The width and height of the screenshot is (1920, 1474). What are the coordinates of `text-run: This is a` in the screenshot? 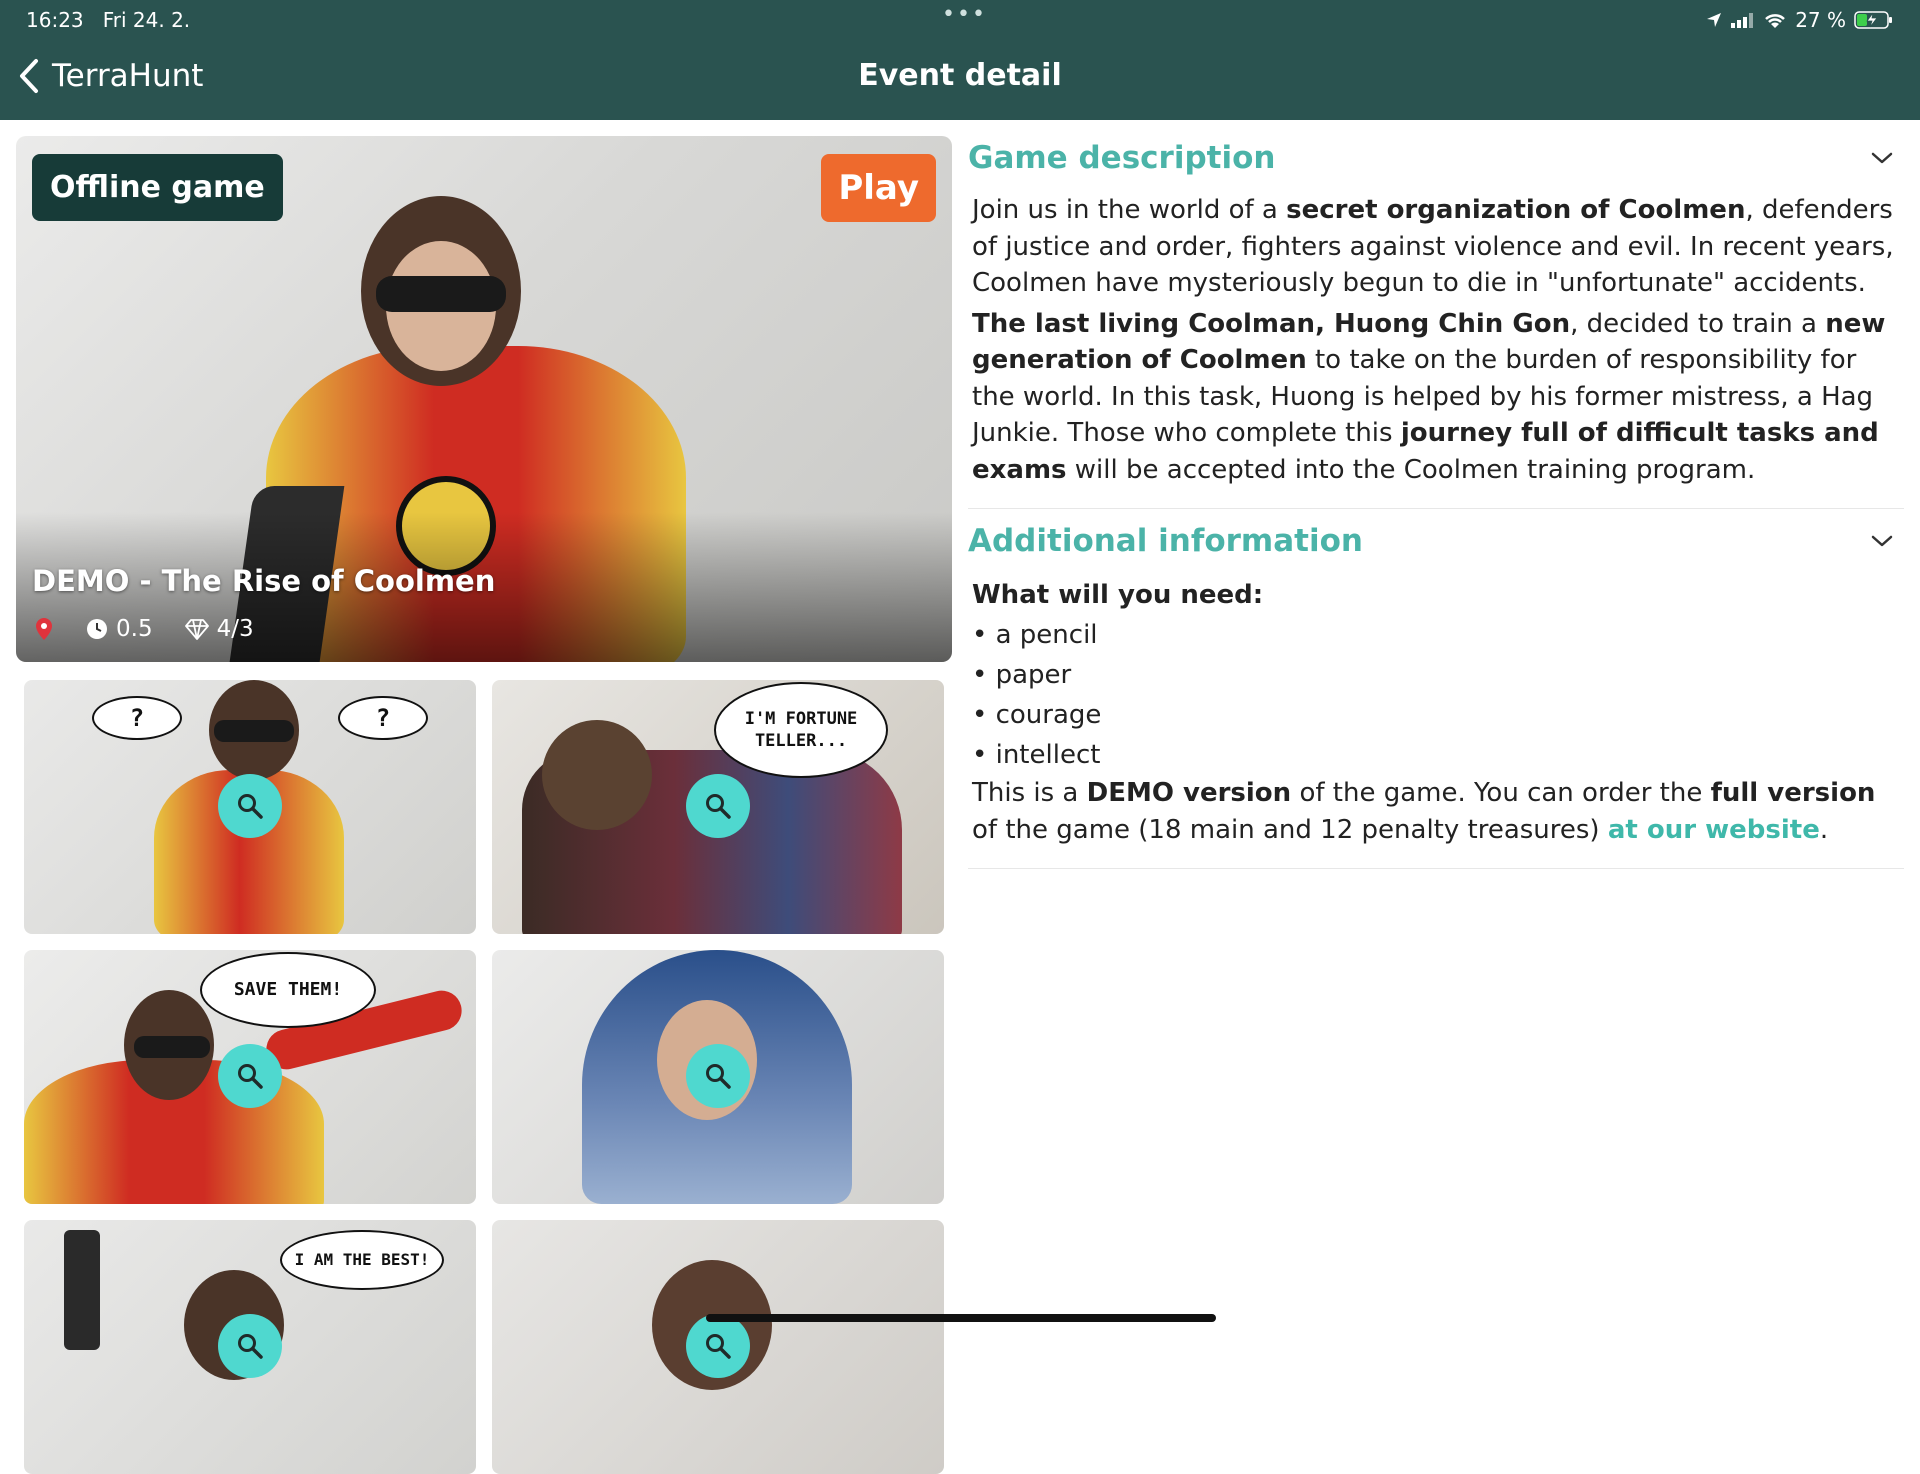 It's located at (1029, 793).